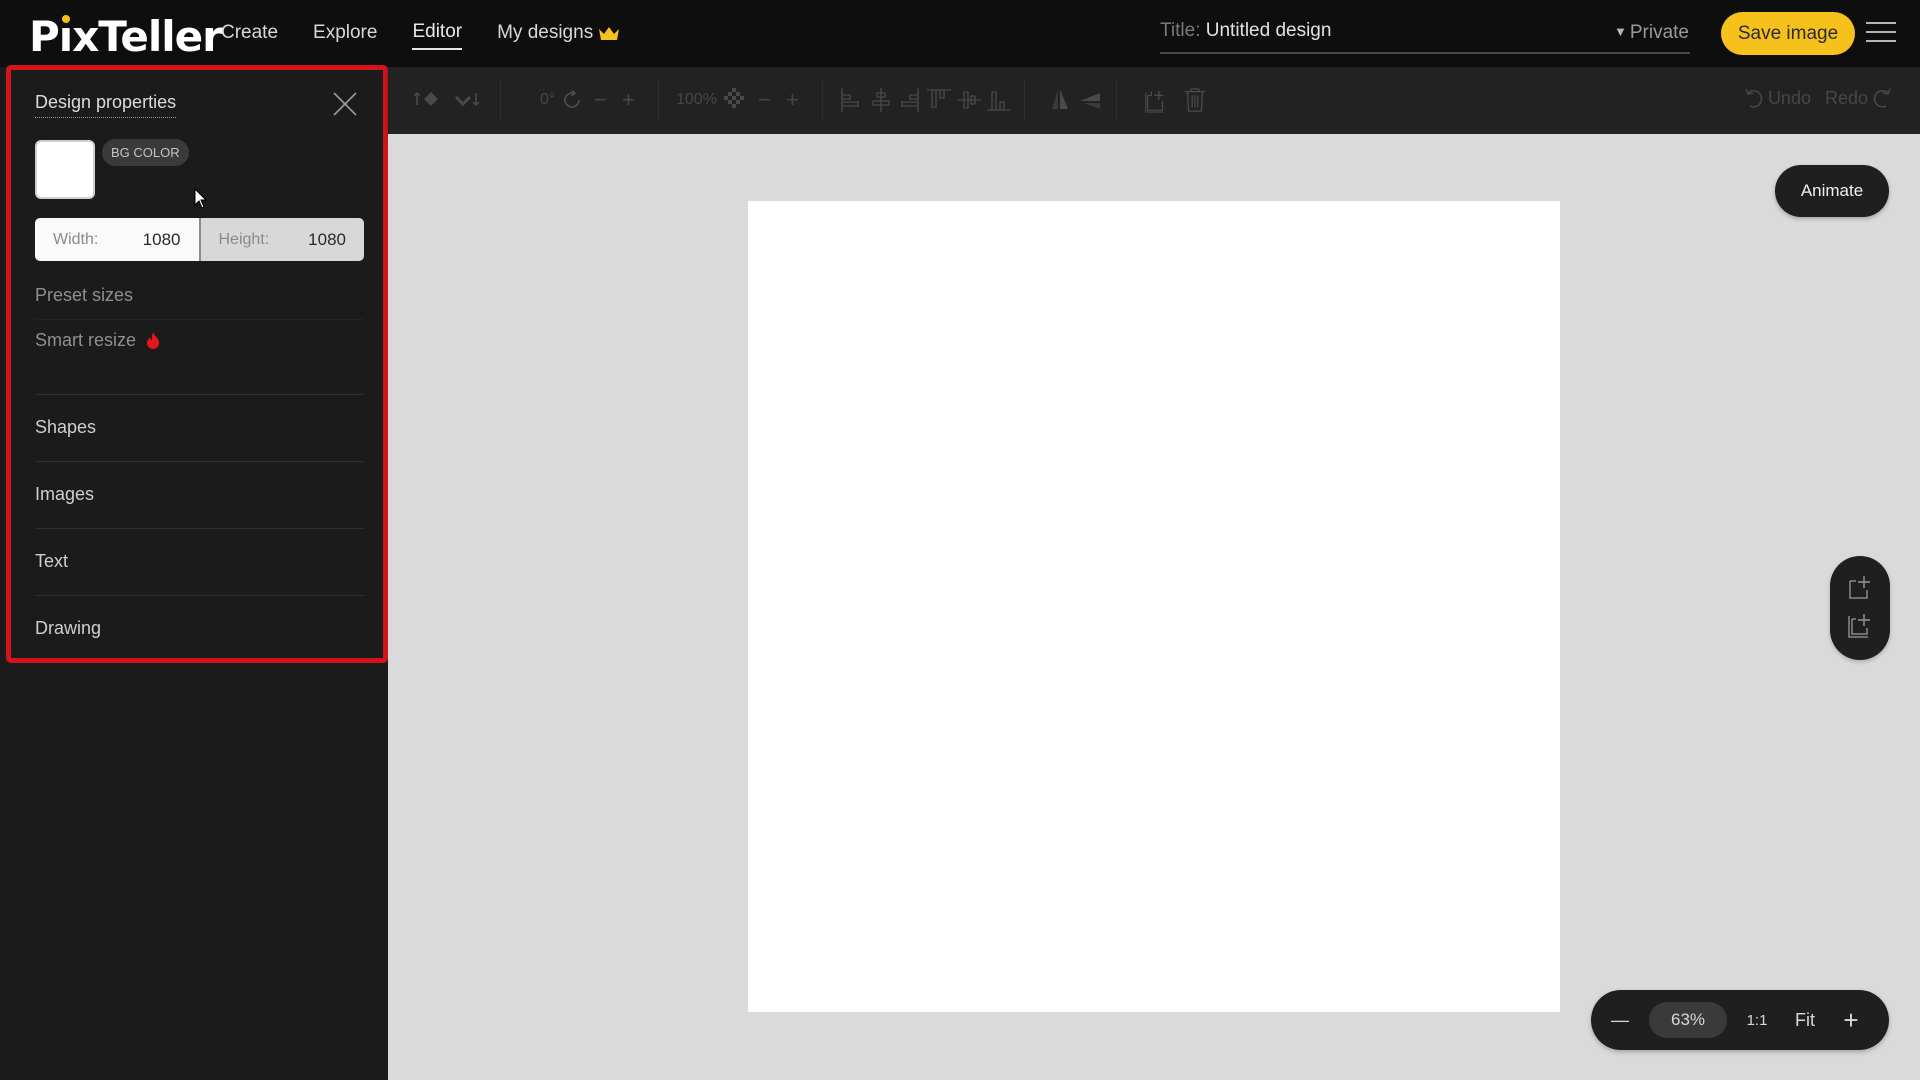  What do you see at coordinates (1659, 32) in the screenshot?
I see `privacy-label: Private` at bounding box center [1659, 32].